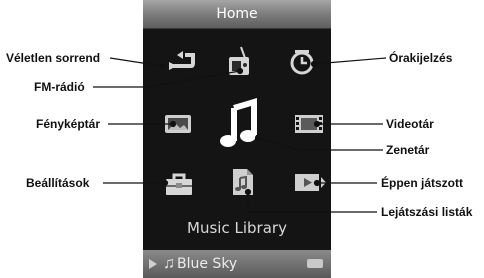 This screenshot has height=278, width=484. What do you see at coordinates (422, 183) in the screenshot?
I see `label-now-playing: Éppen játszott` at bounding box center [422, 183].